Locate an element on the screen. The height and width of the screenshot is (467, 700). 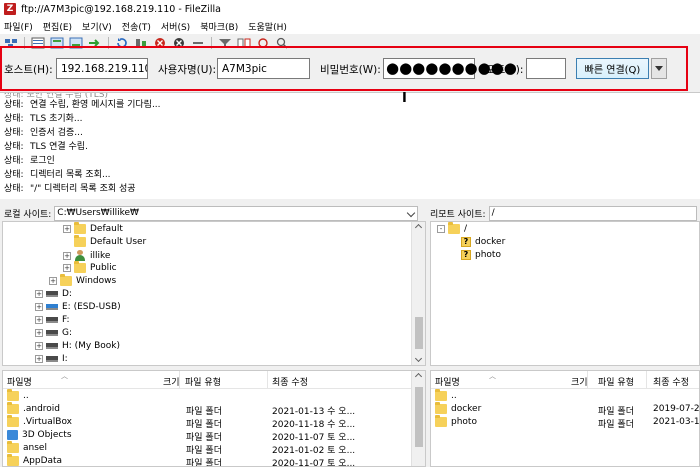
chevron-down-icon is located at coordinates (411, 212).